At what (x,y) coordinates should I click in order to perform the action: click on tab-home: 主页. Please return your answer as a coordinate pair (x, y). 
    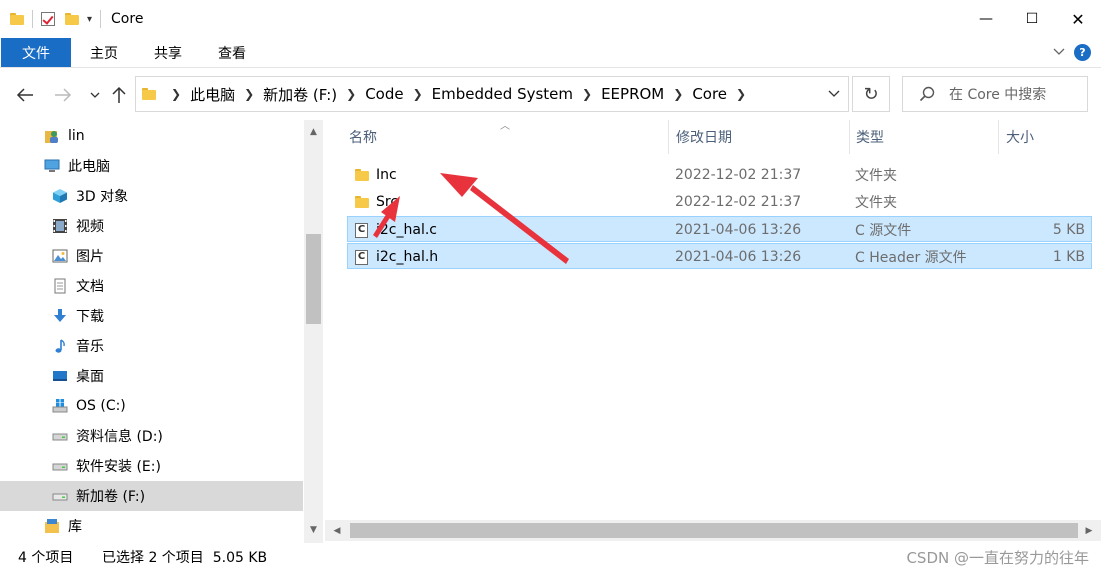
    Looking at the image, I should click on (104, 52).